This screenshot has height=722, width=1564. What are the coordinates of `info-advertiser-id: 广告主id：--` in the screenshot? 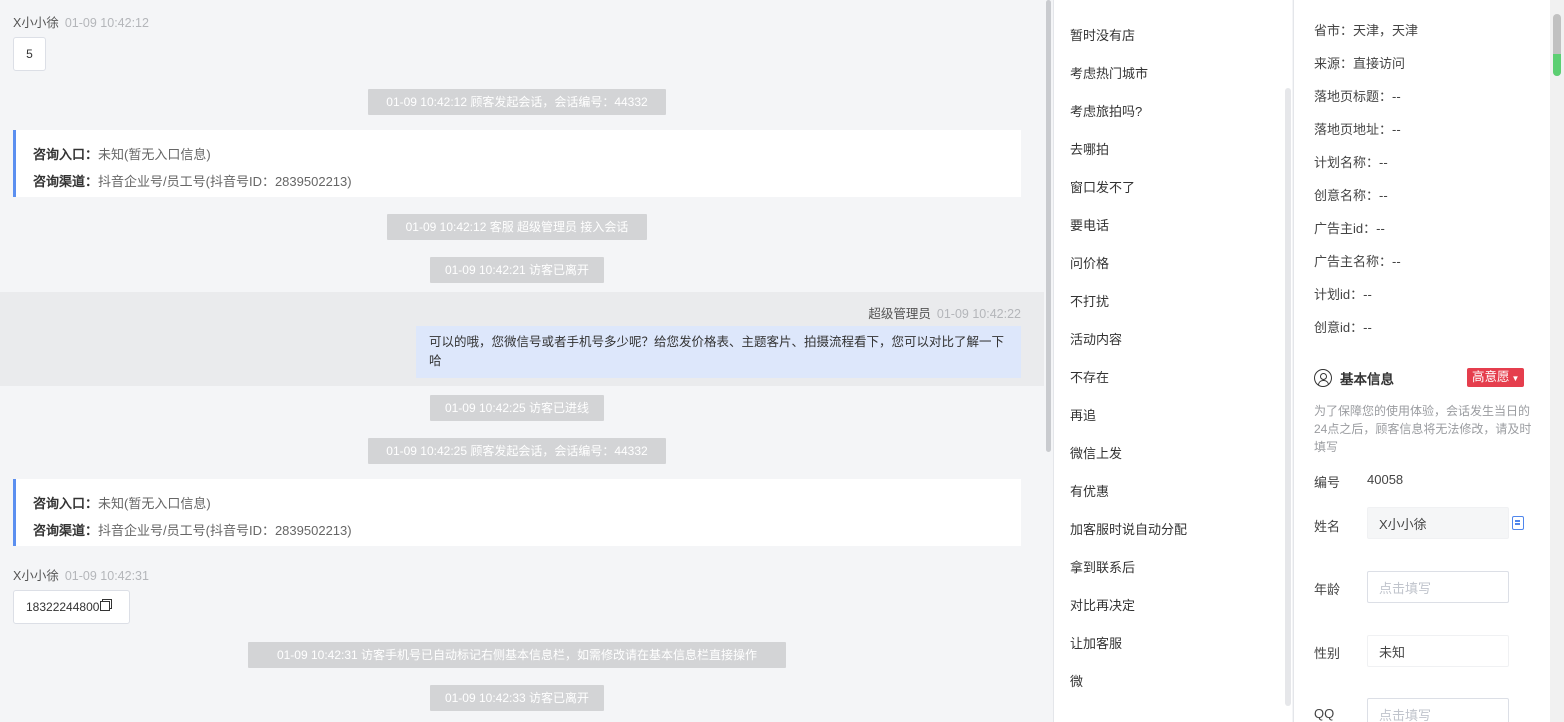 It's located at (1349, 228).